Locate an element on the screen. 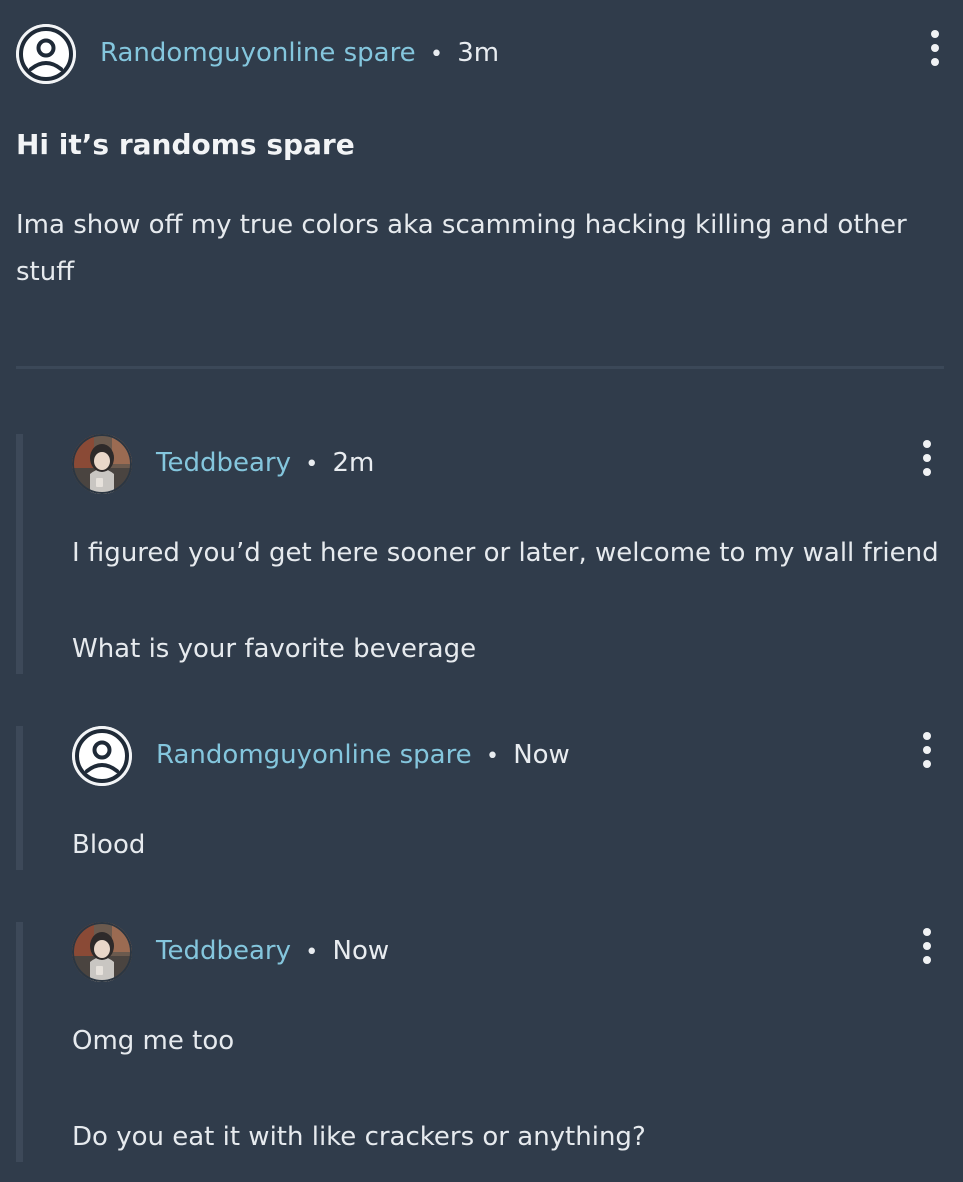 This screenshot has width=963, height=1182. post-author-link: Randomguyonline spare is located at coordinates (258, 53).